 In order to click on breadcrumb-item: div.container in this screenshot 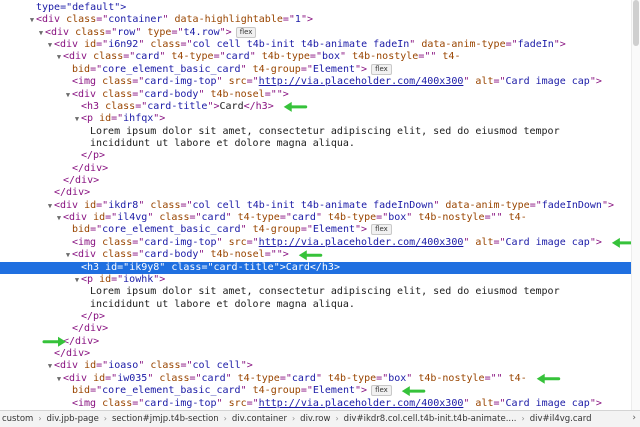, I will do `click(259, 419)`.